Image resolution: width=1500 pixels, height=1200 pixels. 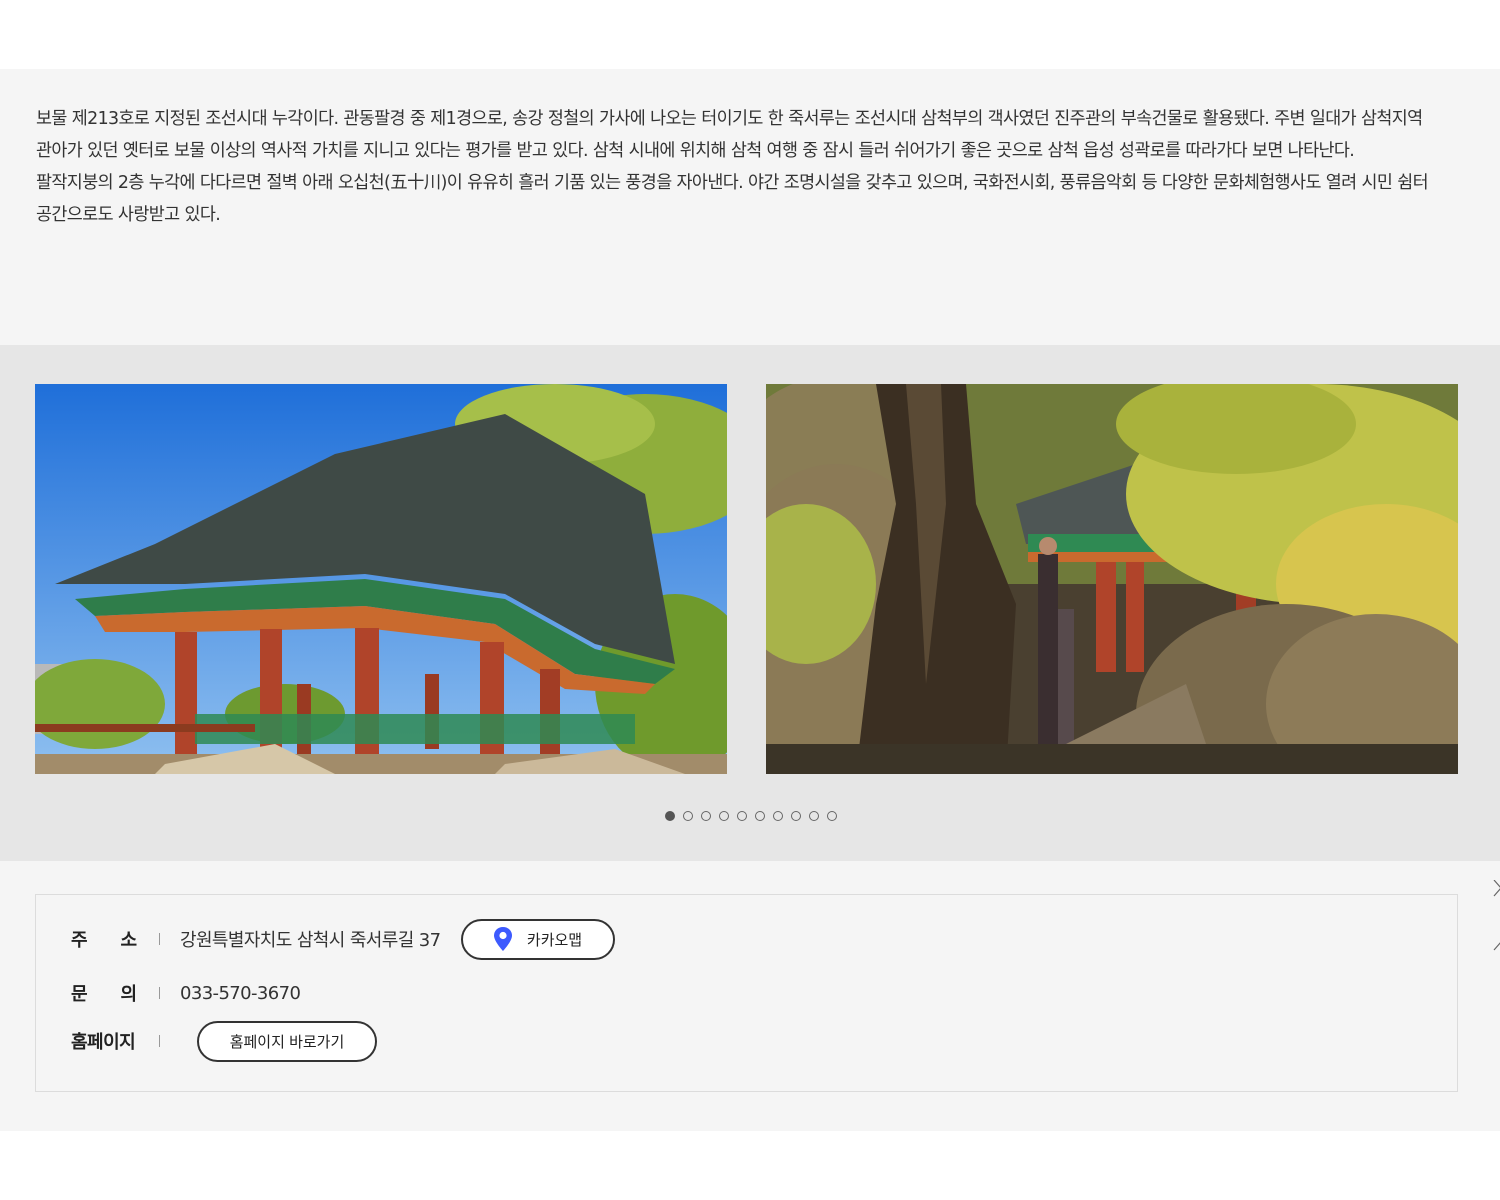 I want to click on phone-row: 문 의 033-570-3670, so click(x=186, y=993).